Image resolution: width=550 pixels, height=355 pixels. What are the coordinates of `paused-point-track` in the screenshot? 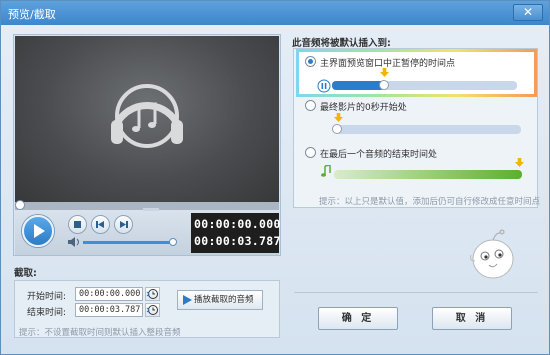 It's located at (424, 85).